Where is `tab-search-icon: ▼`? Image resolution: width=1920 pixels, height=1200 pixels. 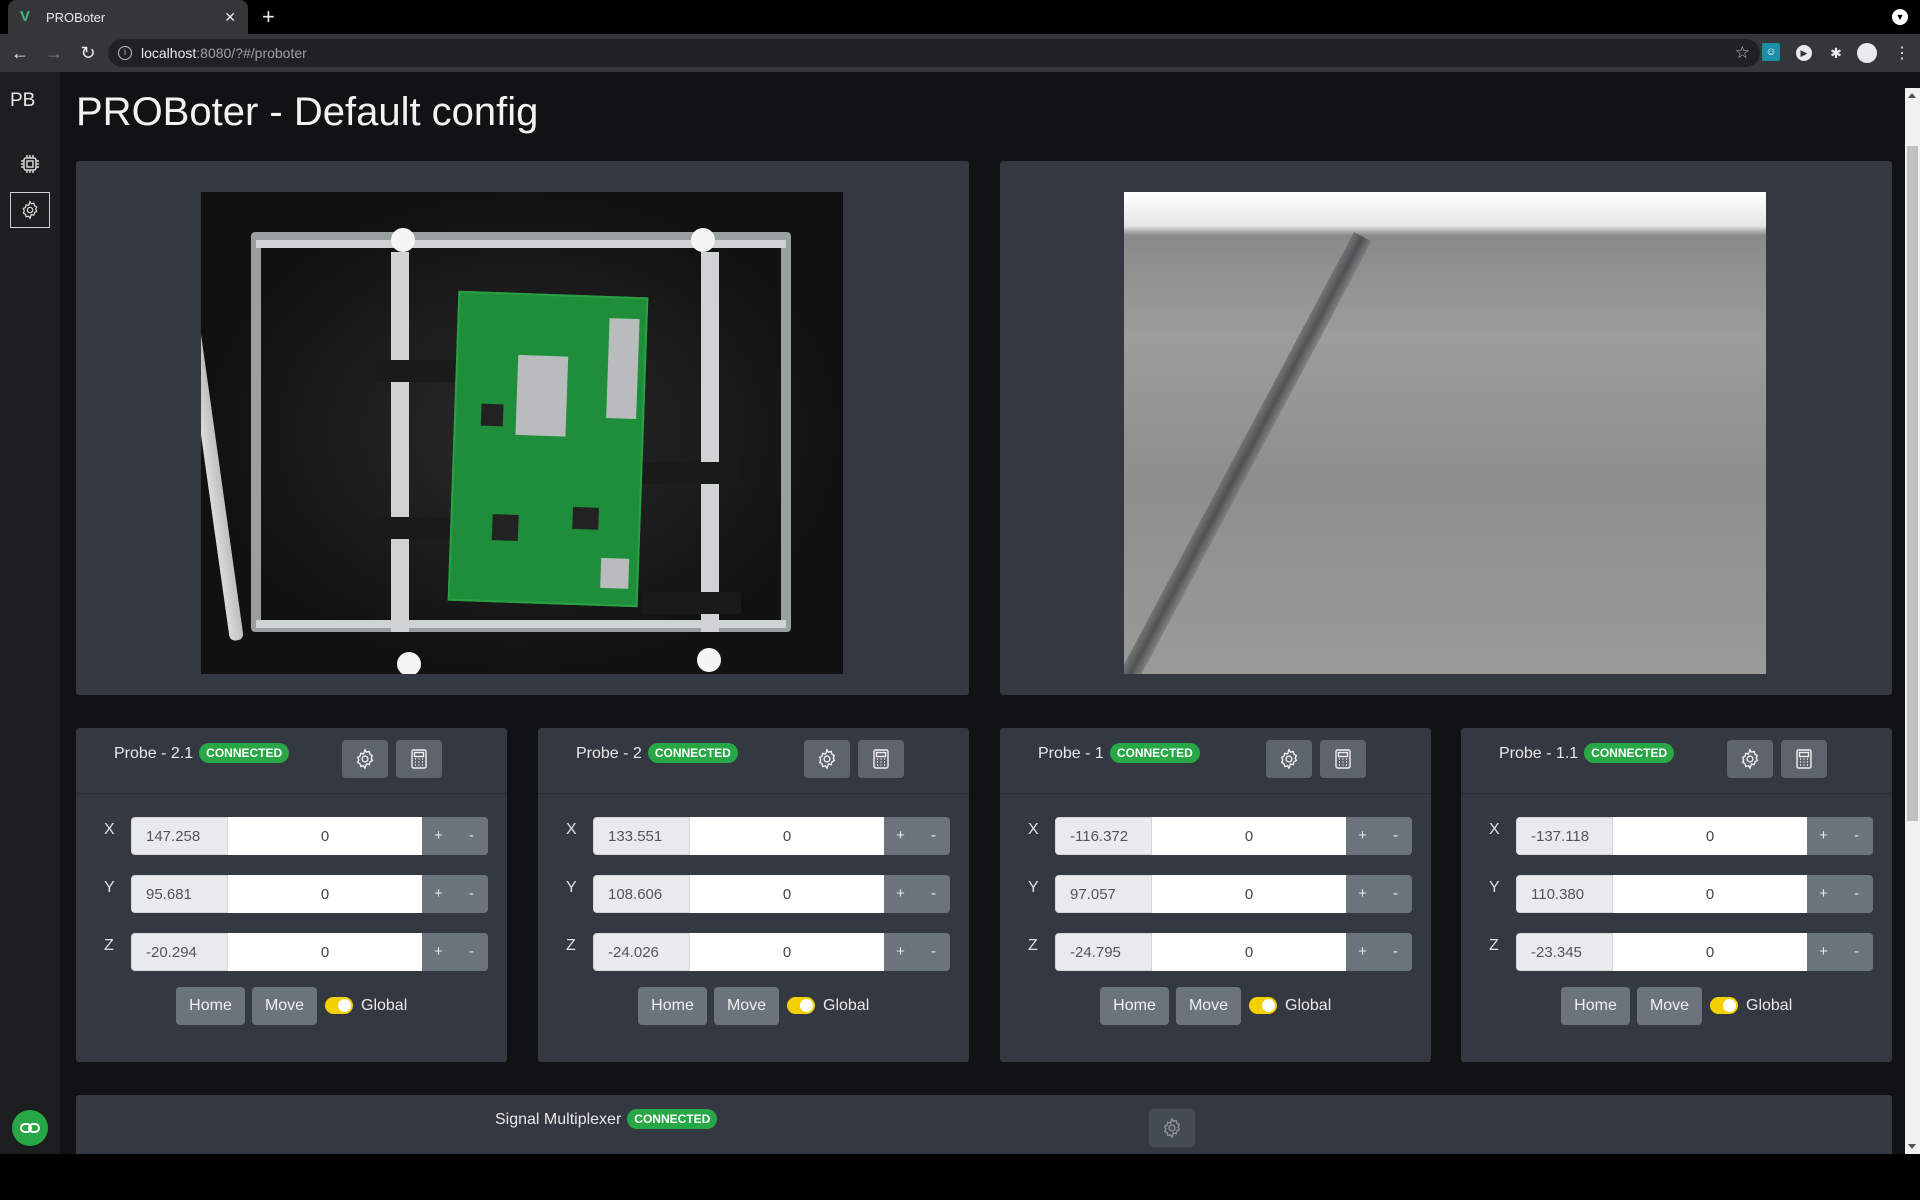 tab-search-icon: ▼ is located at coordinates (1900, 17).